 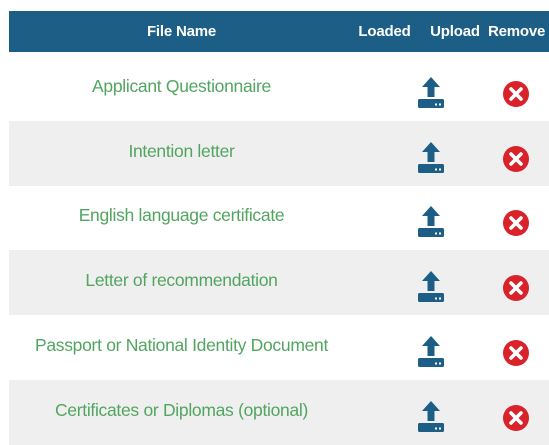 I want to click on header-file-name: File Name, so click(x=181, y=31).